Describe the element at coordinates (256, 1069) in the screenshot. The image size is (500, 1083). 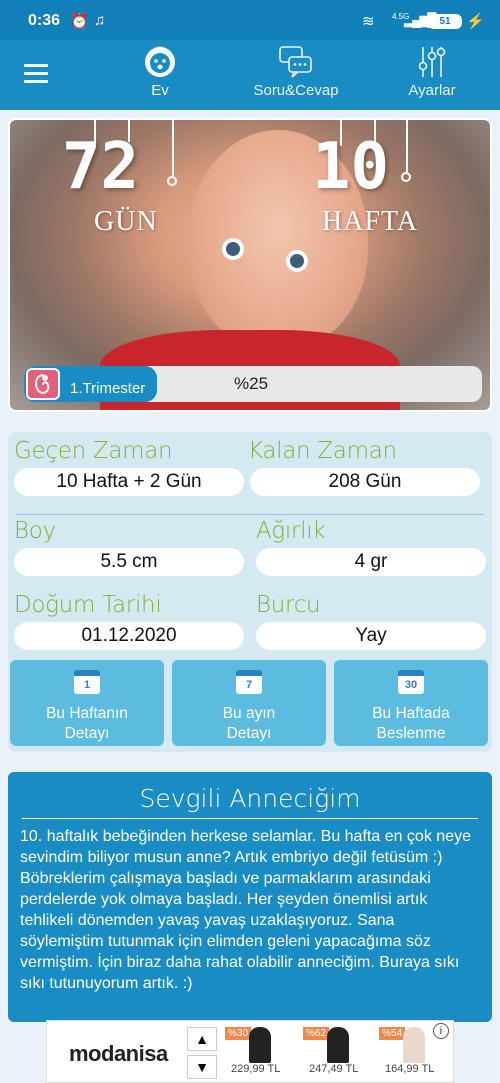
I see `ad-price: 229,99 TL` at that location.